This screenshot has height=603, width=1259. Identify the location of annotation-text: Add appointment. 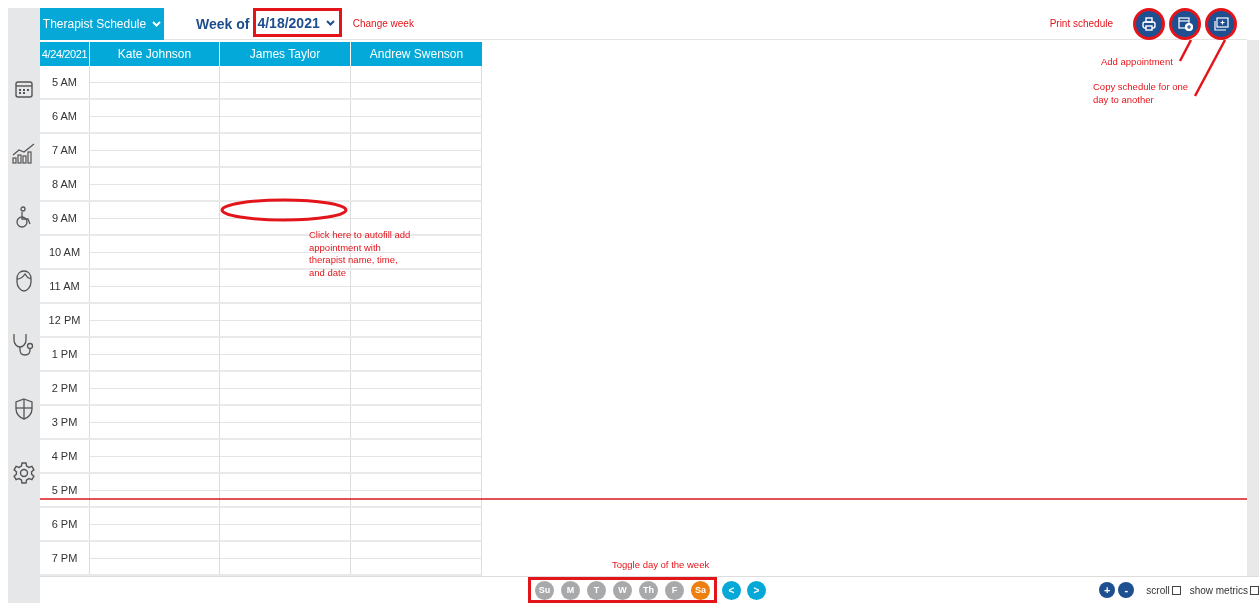
(1137, 62).